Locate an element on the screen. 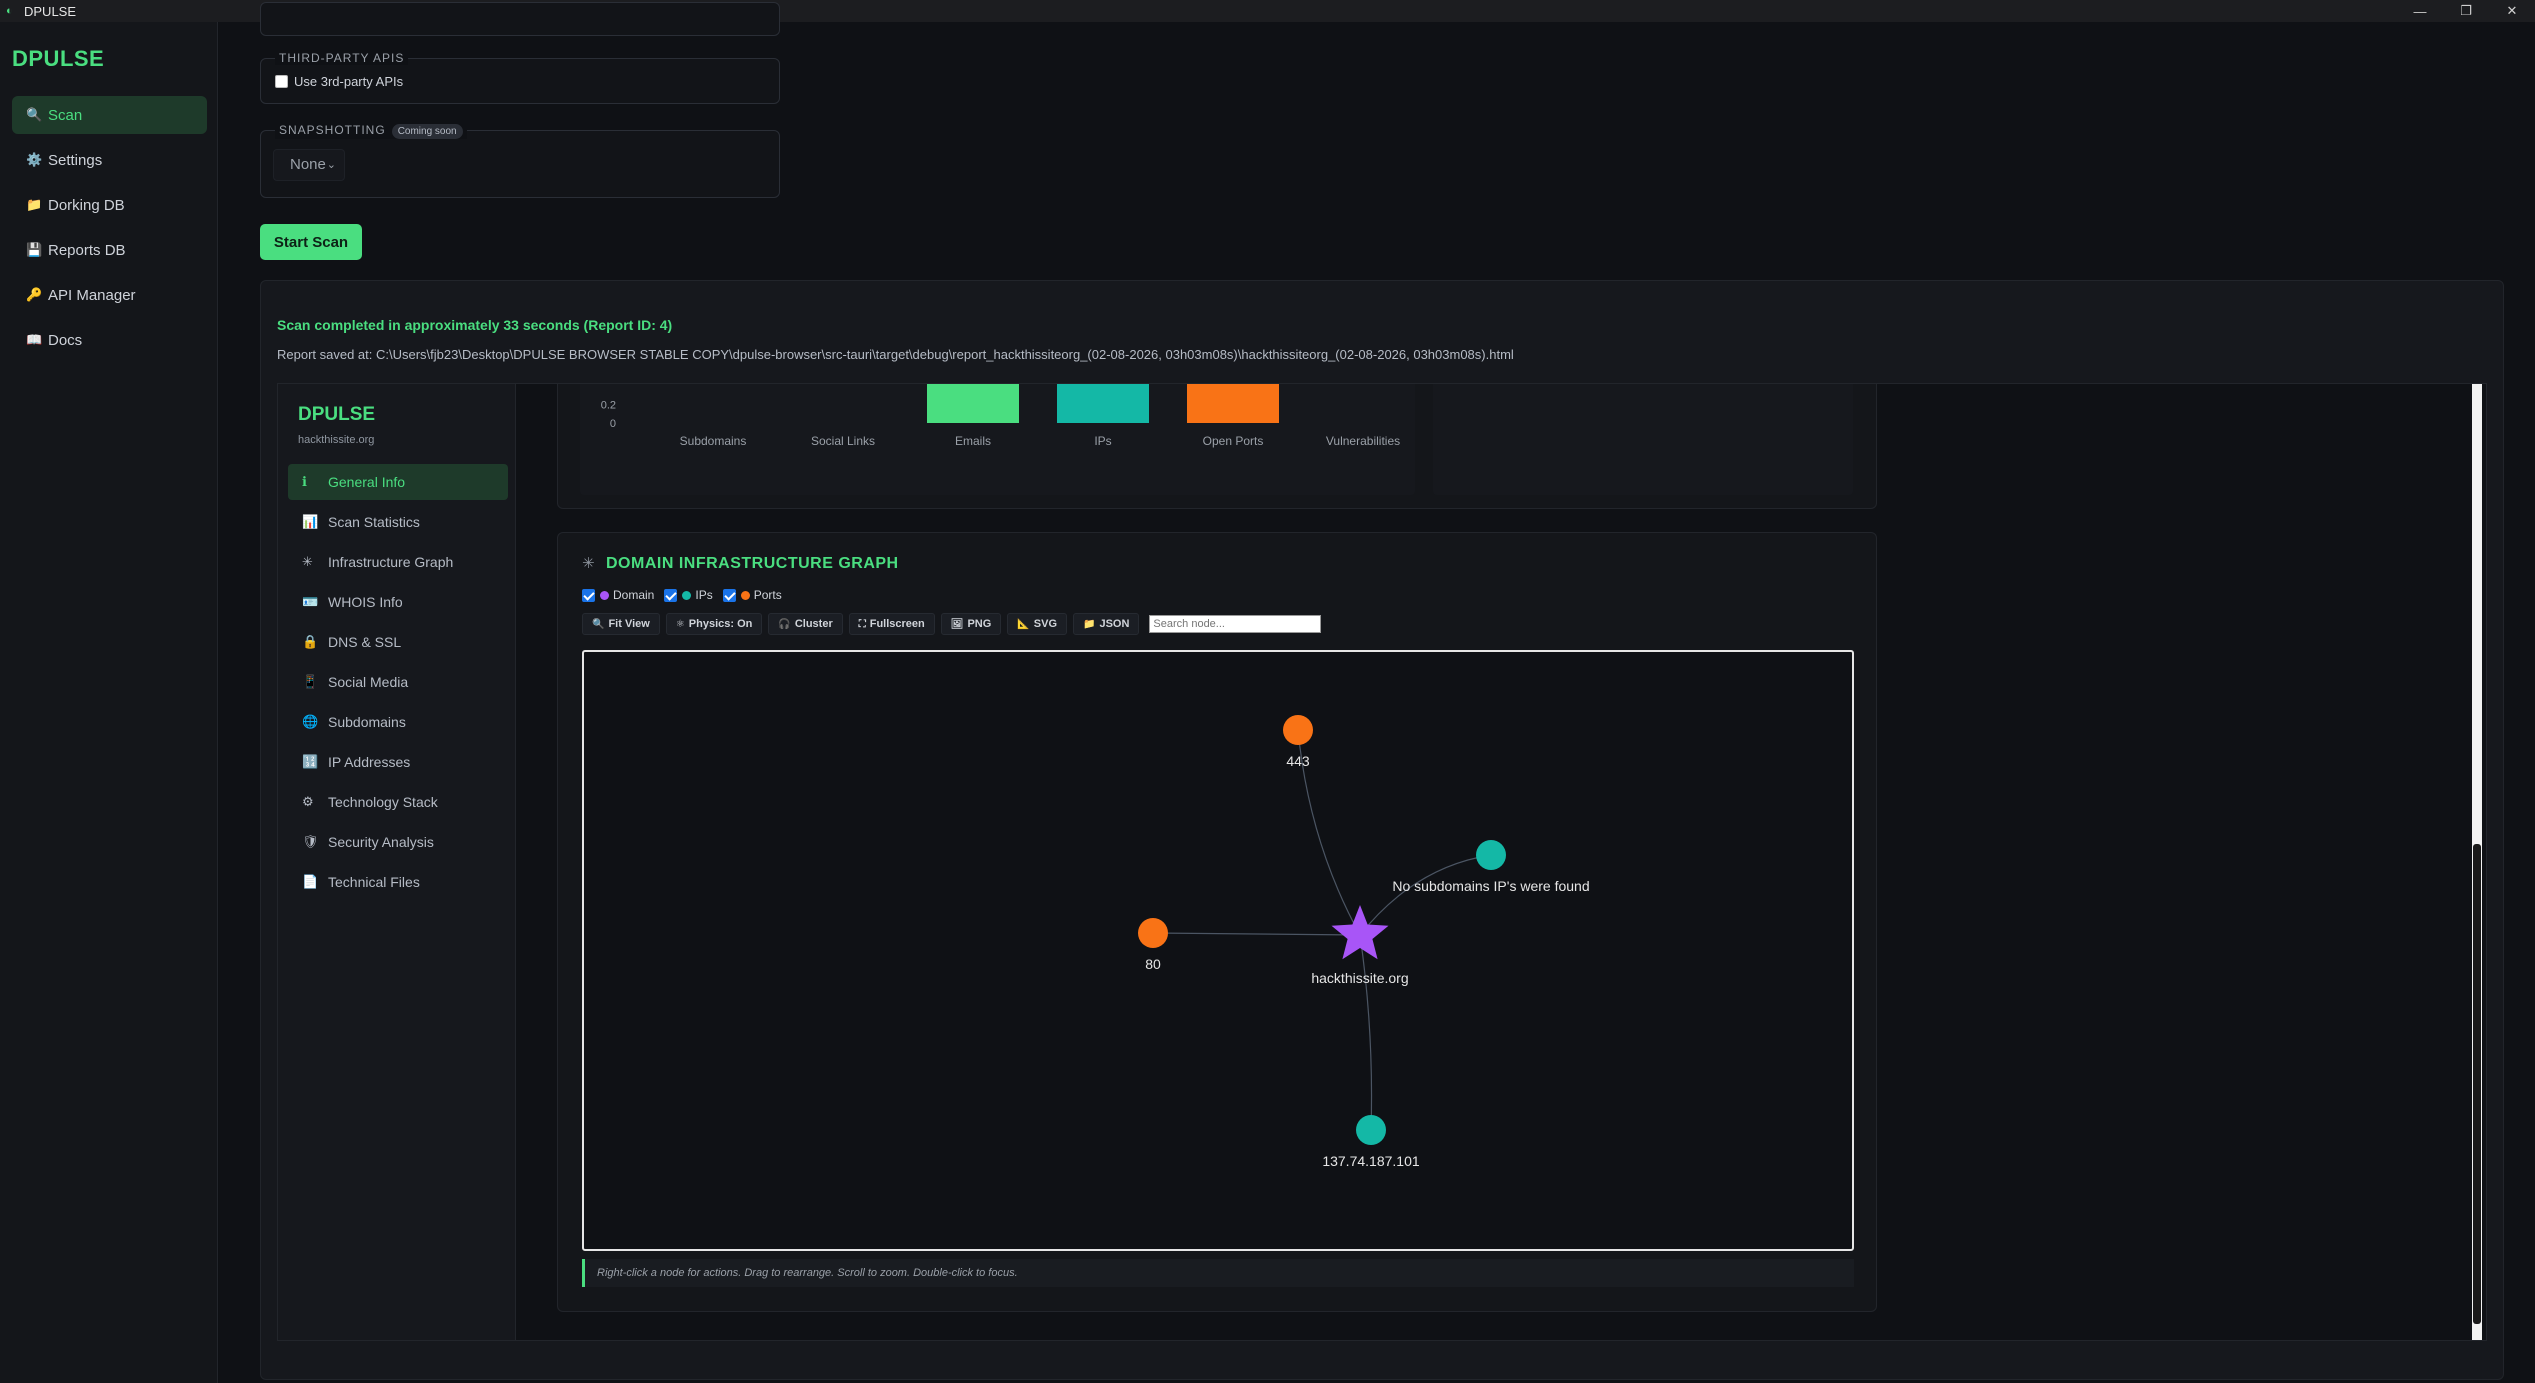 The width and height of the screenshot is (2535, 1383). graph-legend: Domain IPs Ports is located at coordinates (687, 595).